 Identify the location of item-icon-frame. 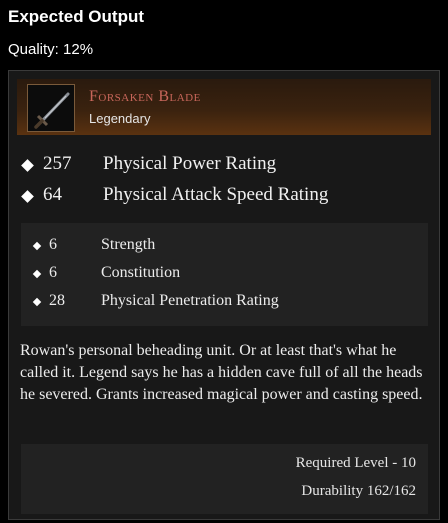
(51, 108).